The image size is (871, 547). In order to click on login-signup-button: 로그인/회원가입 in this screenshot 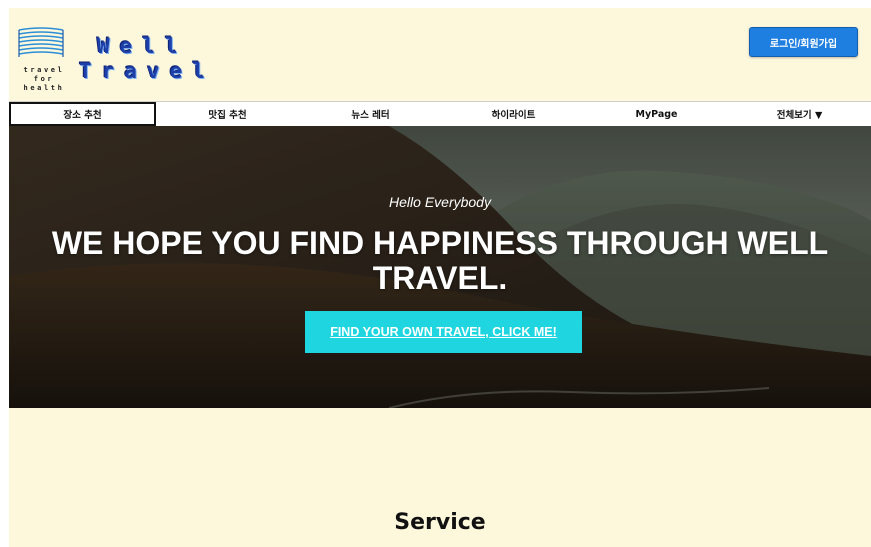, I will do `click(803, 42)`.